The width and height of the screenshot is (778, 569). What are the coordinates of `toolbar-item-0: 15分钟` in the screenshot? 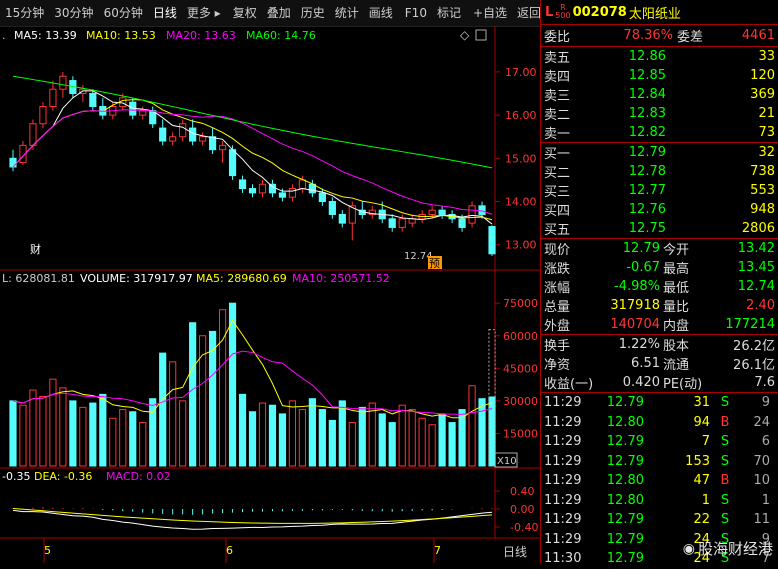 It's located at (24, 13).